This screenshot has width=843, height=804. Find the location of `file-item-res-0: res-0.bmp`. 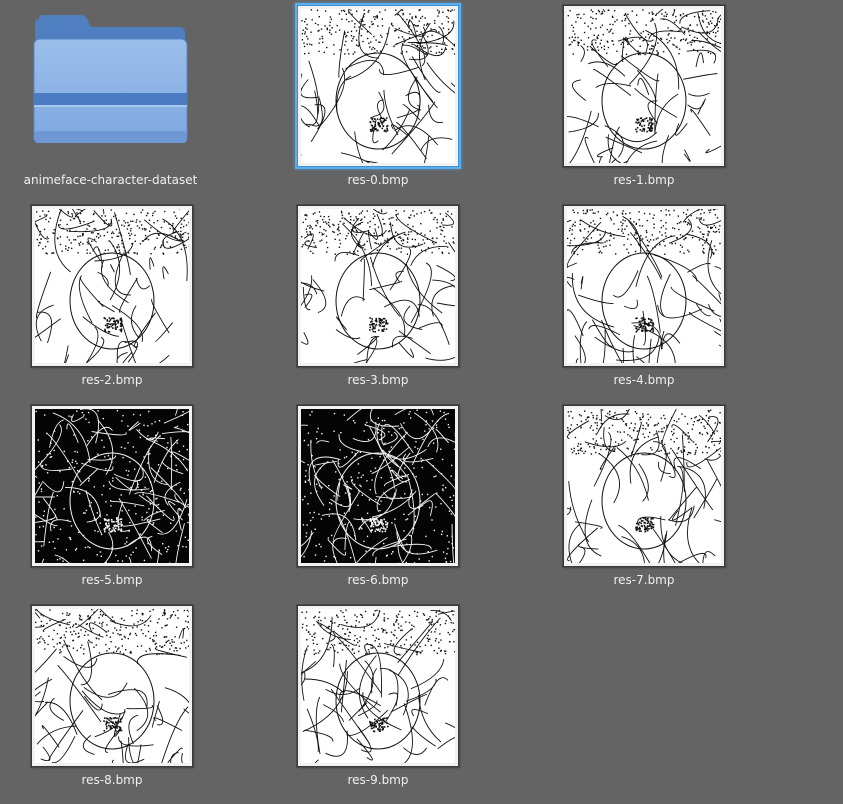

file-item-res-0: res-0.bmp is located at coordinates (355, 95).